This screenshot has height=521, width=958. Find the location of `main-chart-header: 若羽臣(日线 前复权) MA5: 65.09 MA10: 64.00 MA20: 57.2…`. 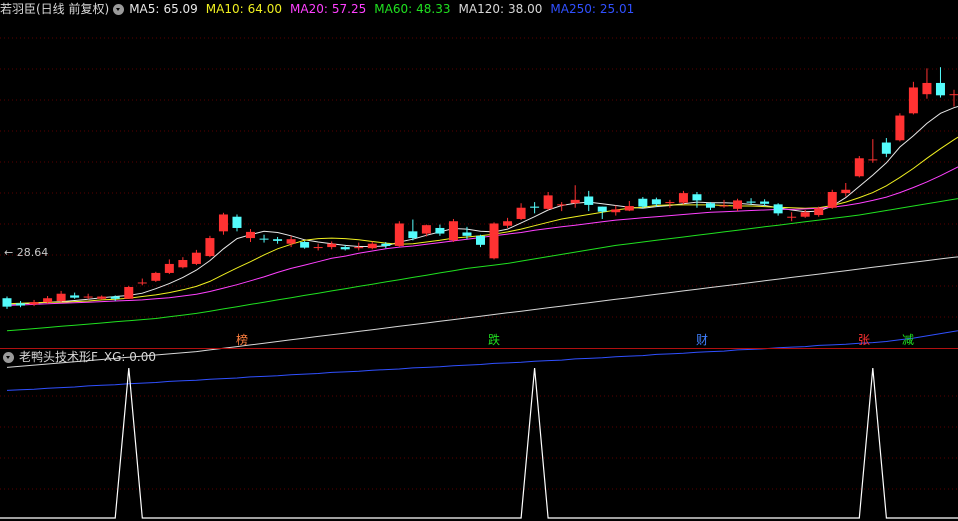

main-chart-header: 若羽臣(日线 前复权) MA5: 65.09 MA10: 64.00 MA20: 57.2… is located at coordinates (321, 9).